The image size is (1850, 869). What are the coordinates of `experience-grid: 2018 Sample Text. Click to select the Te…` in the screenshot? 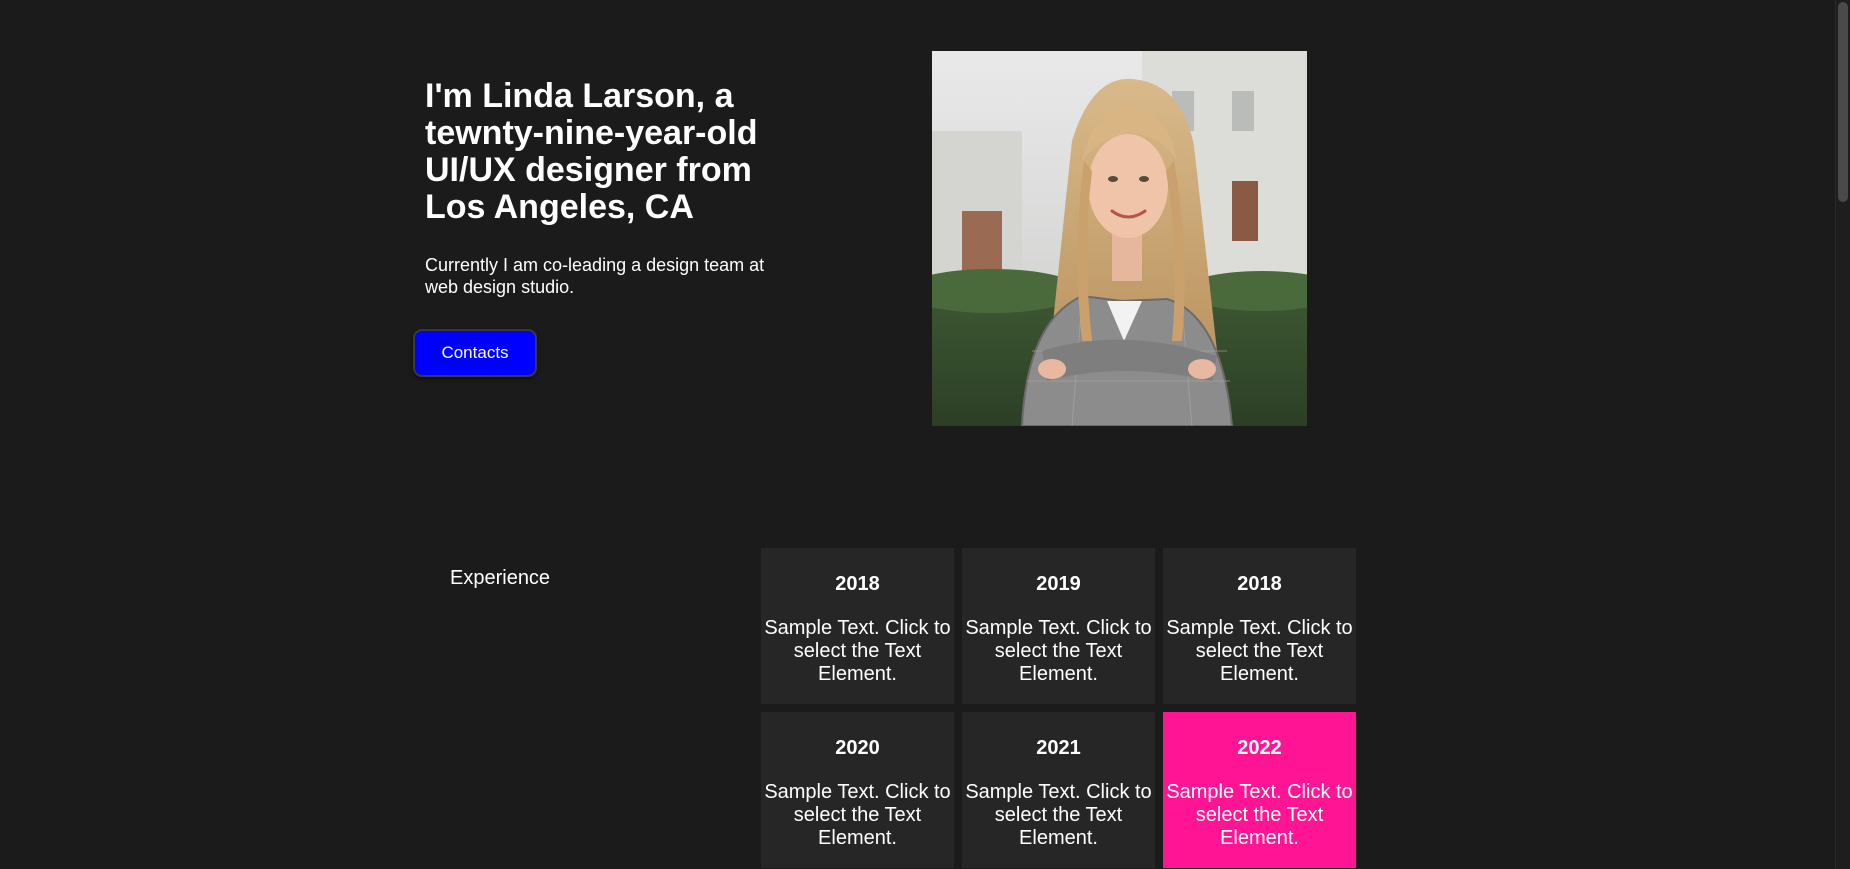 It's located at (1059, 708).